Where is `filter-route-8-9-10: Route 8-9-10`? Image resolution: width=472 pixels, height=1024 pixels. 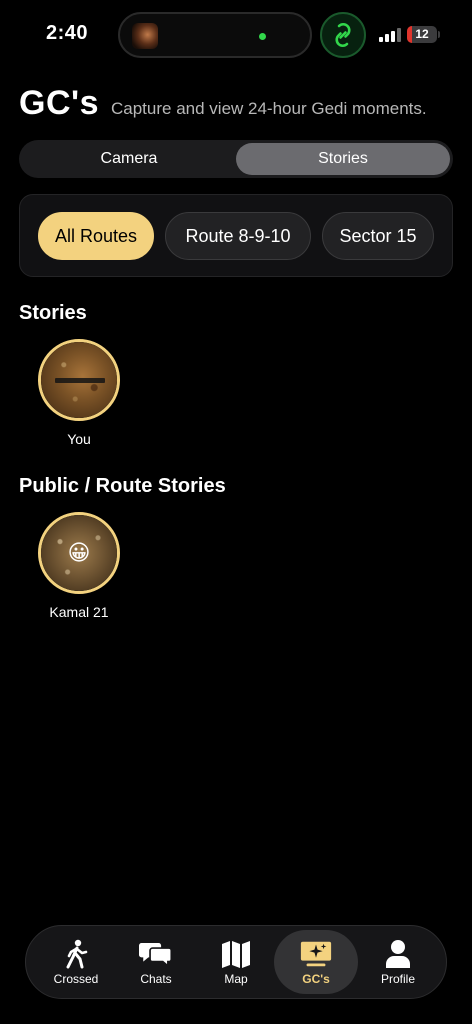 filter-route-8-9-10: Route 8-9-10 is located at coordinates (238, 236).